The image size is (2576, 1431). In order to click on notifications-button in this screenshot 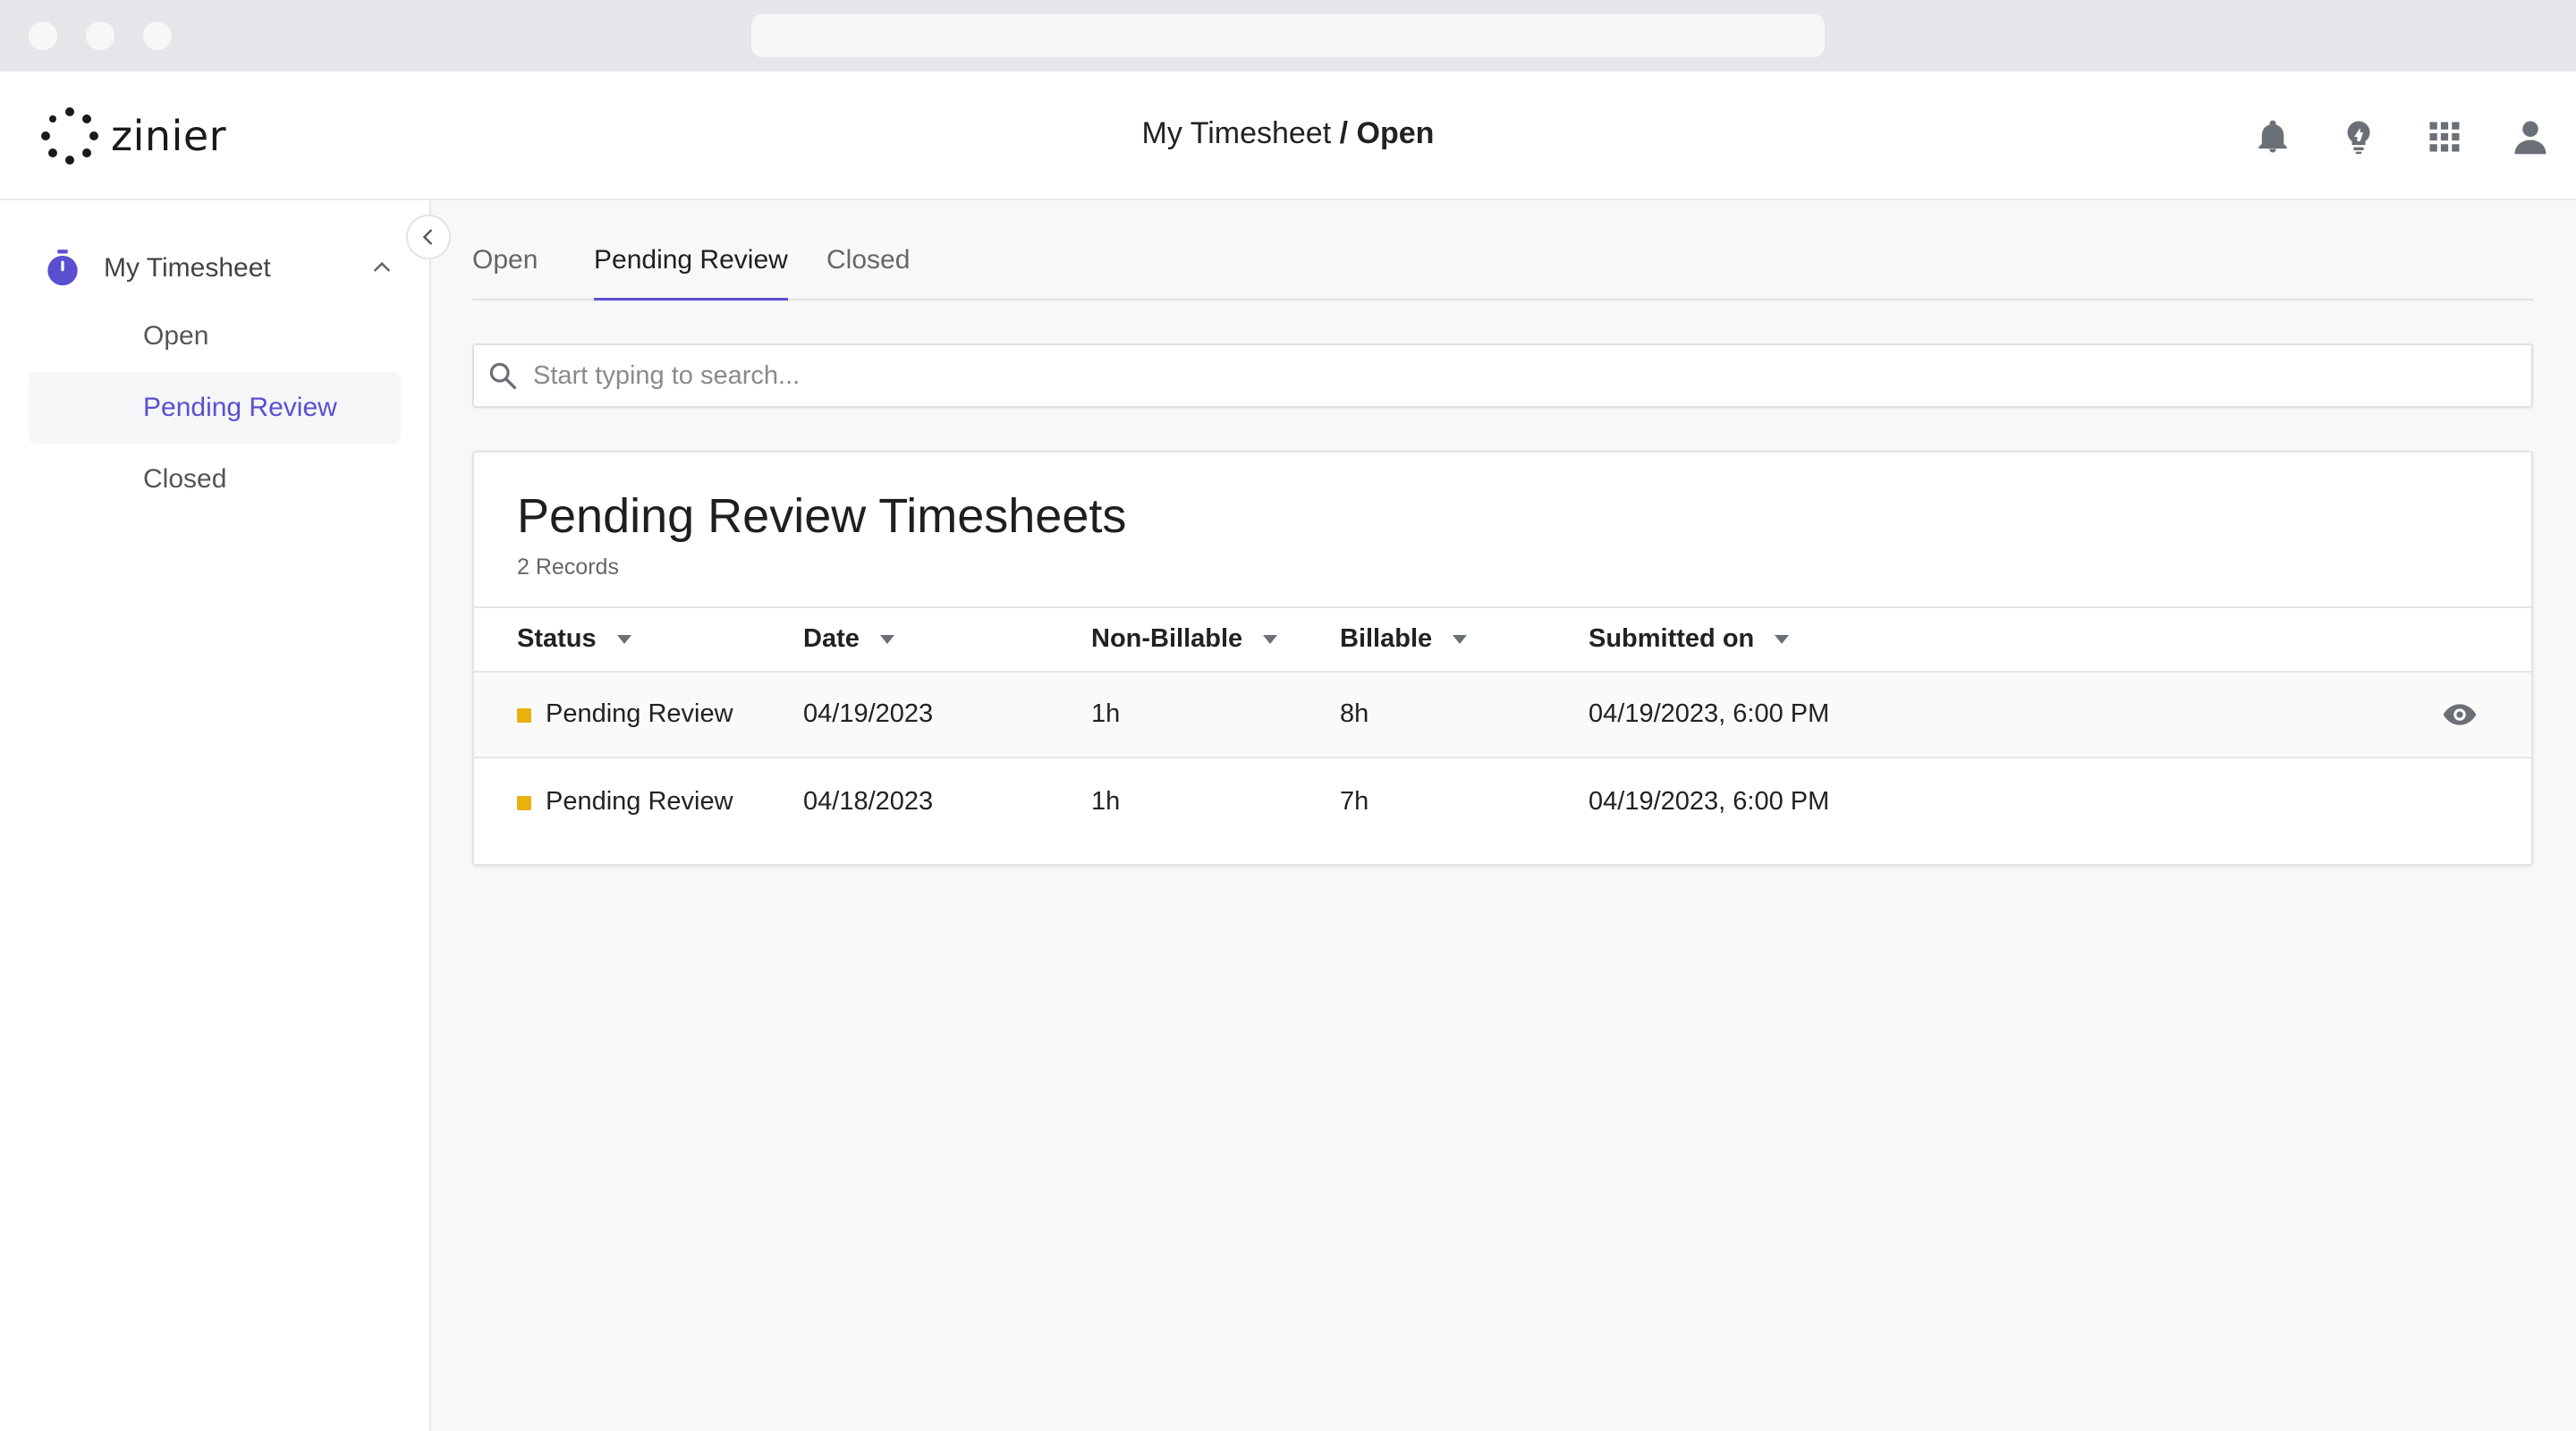, I will do `click(2273, 137)`.